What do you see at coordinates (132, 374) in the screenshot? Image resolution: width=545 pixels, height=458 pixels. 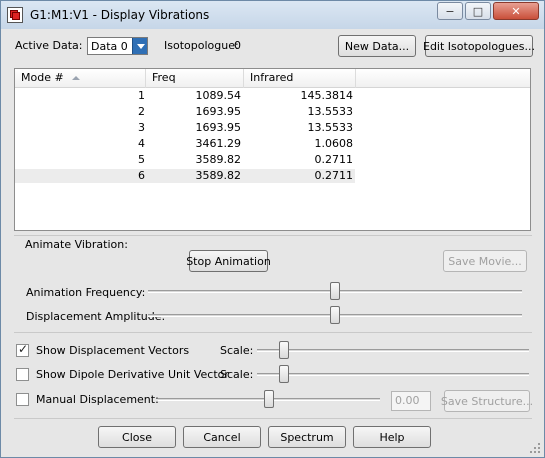 I see `show-dipole-derivative-label: Show Dipole Derivative Unit Vector` at bounding box center [132, 374].